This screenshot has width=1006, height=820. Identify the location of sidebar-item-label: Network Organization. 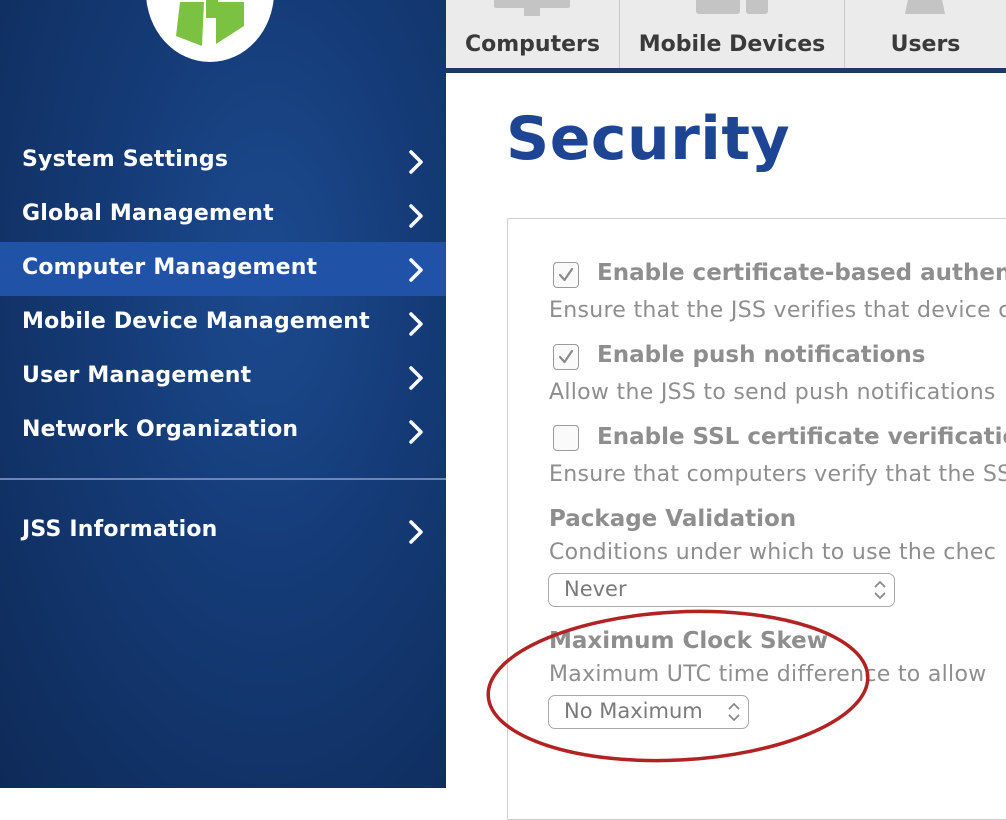
(160, 429).